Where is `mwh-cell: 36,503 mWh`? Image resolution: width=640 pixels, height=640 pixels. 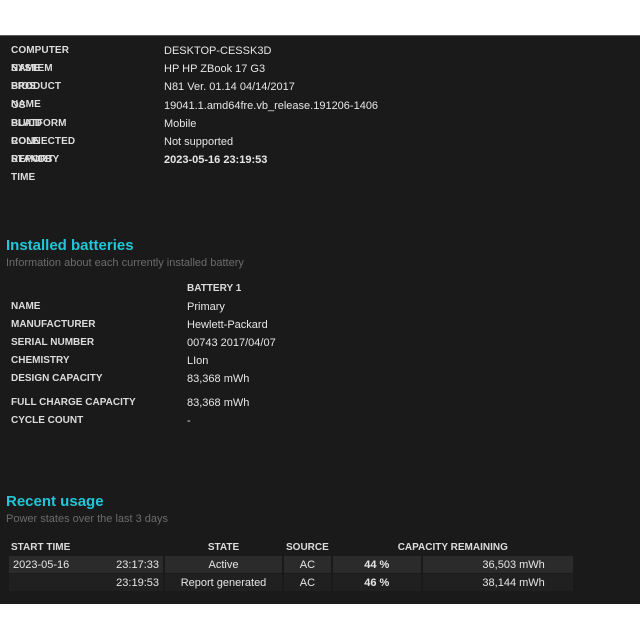
mwh-cell: 36,503 mWh is located at coordinates (497, 564).